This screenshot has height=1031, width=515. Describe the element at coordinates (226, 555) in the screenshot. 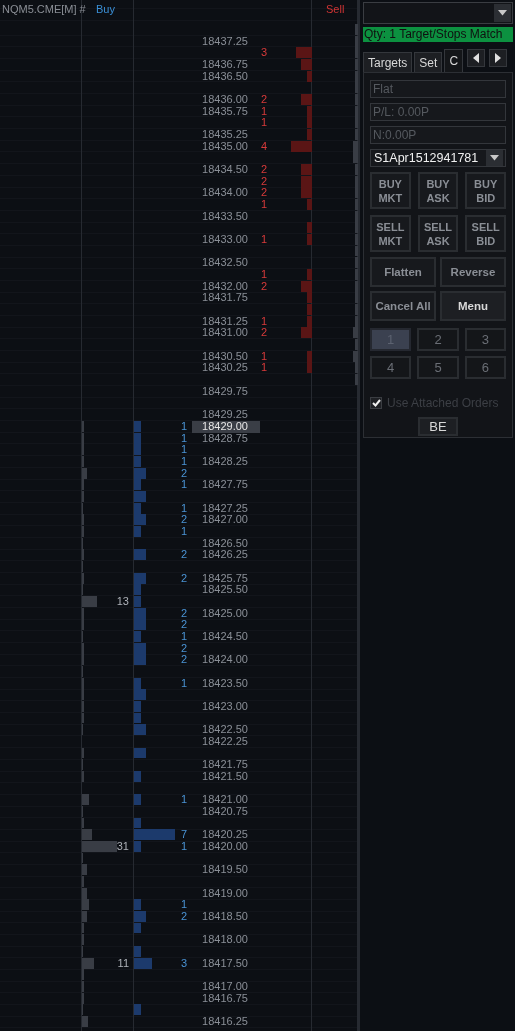

I see `price-label: 18426.25` at that location.